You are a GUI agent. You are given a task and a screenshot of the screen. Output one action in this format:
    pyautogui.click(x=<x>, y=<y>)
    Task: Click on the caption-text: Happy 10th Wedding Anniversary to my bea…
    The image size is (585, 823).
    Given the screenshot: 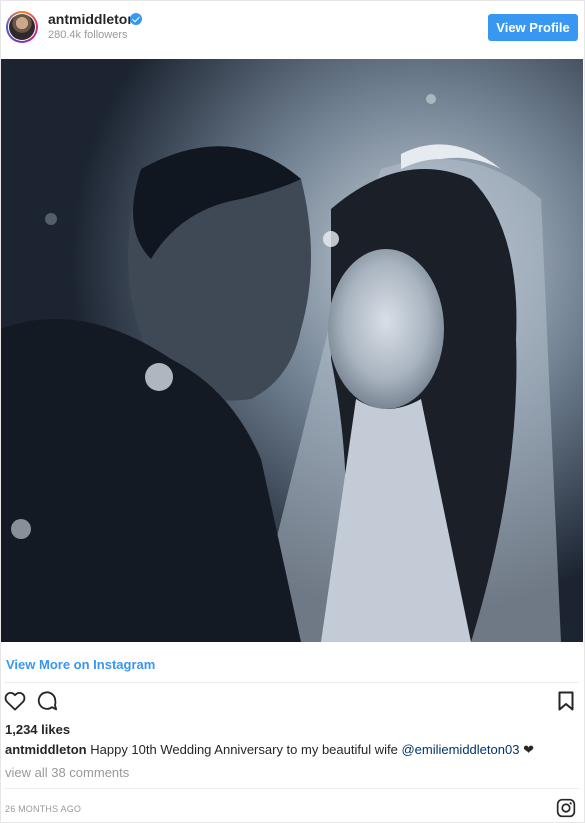 What is the action you would take?
    pyautogui.click(x=246, y=749)
    